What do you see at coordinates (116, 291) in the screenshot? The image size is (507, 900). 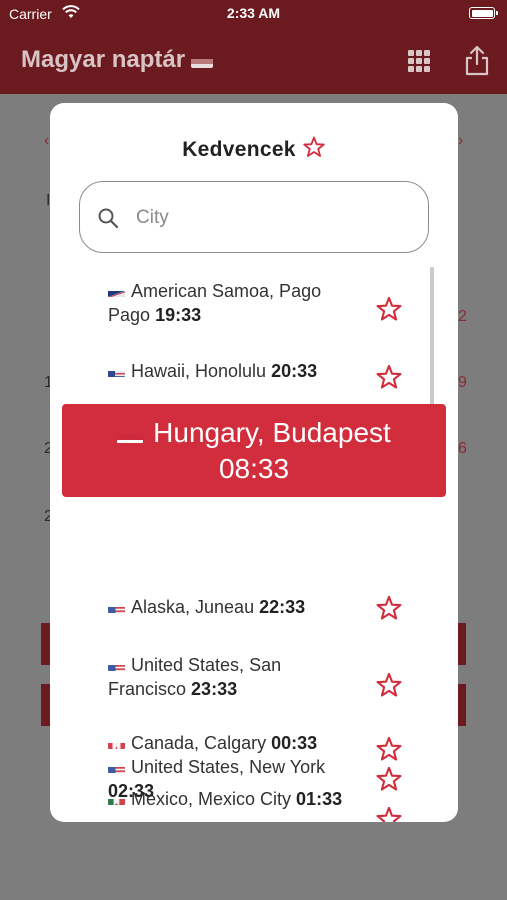 I see `american-samoa-flag-icon` at bounding box center [116, 291].